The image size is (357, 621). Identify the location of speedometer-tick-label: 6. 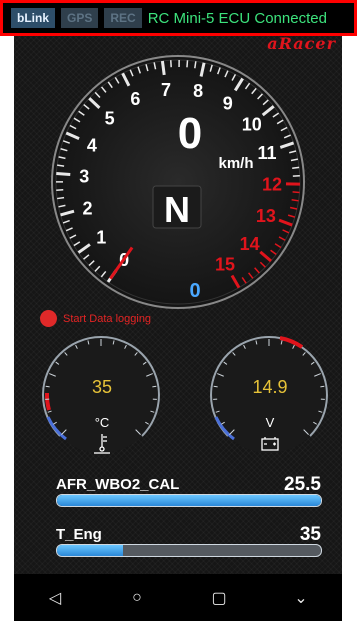
(135, 99).